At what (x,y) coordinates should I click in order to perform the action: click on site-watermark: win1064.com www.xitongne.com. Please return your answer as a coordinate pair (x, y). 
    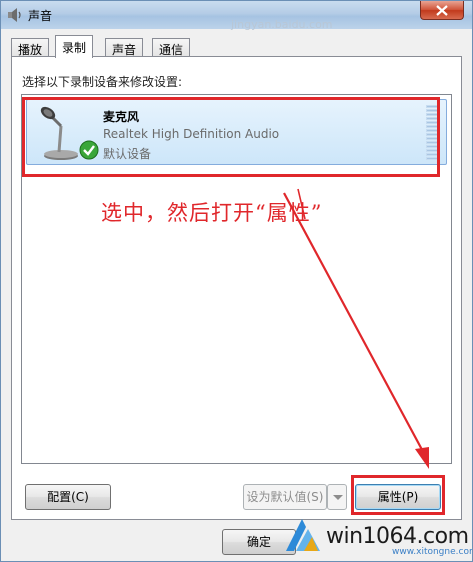
    Looking at the image, I should click on (377, 534).